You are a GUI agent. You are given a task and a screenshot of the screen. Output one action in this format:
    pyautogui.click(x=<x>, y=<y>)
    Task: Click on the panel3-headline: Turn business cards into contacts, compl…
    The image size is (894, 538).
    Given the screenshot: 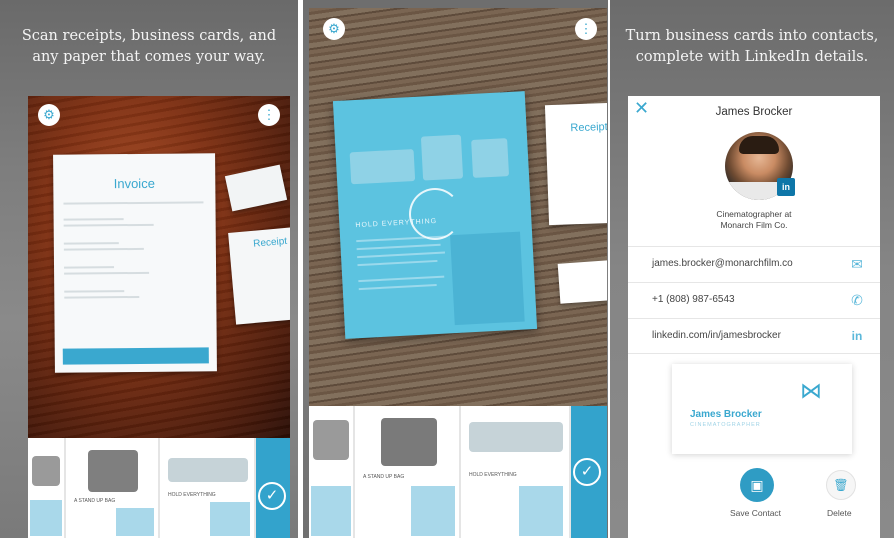 What is the action you would take?
    pyautogui.click(x=752, y=47)
    